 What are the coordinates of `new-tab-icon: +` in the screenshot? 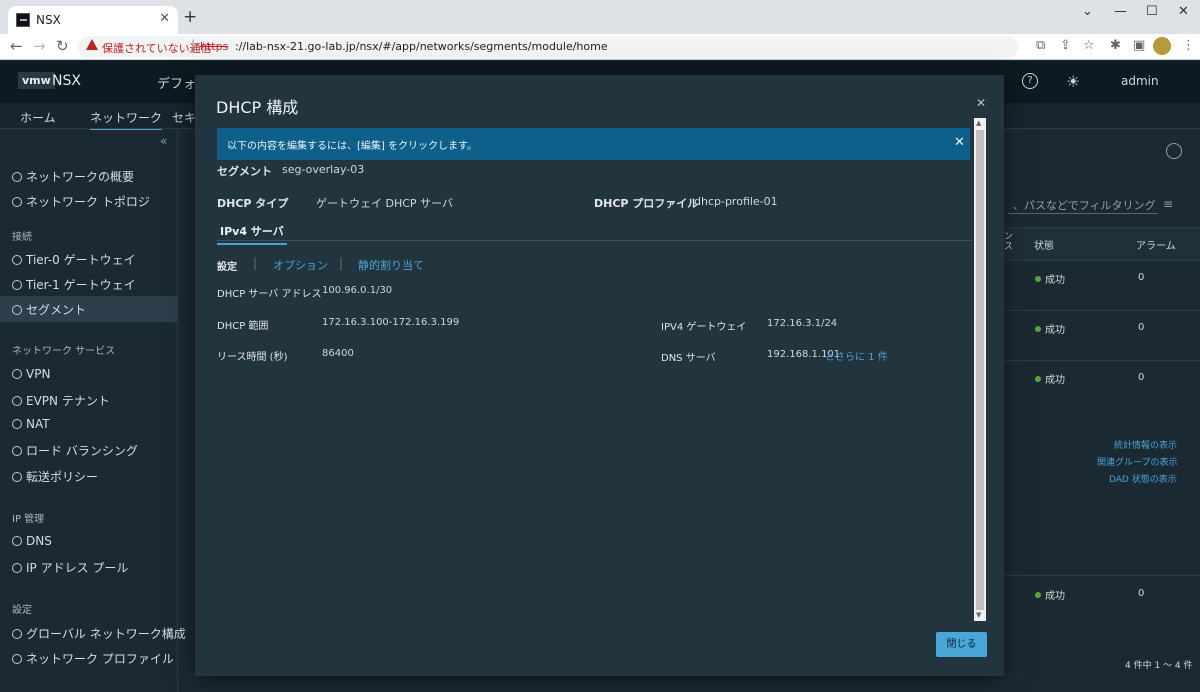 It's located at (190, 17).